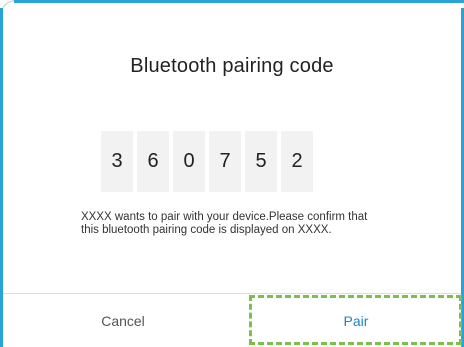 Image resolution: width=464 pixels, height=347 pixels. Describe the element at coordinates (356, 320) in the screenshot. I see `pair-button: Pair` at that location.